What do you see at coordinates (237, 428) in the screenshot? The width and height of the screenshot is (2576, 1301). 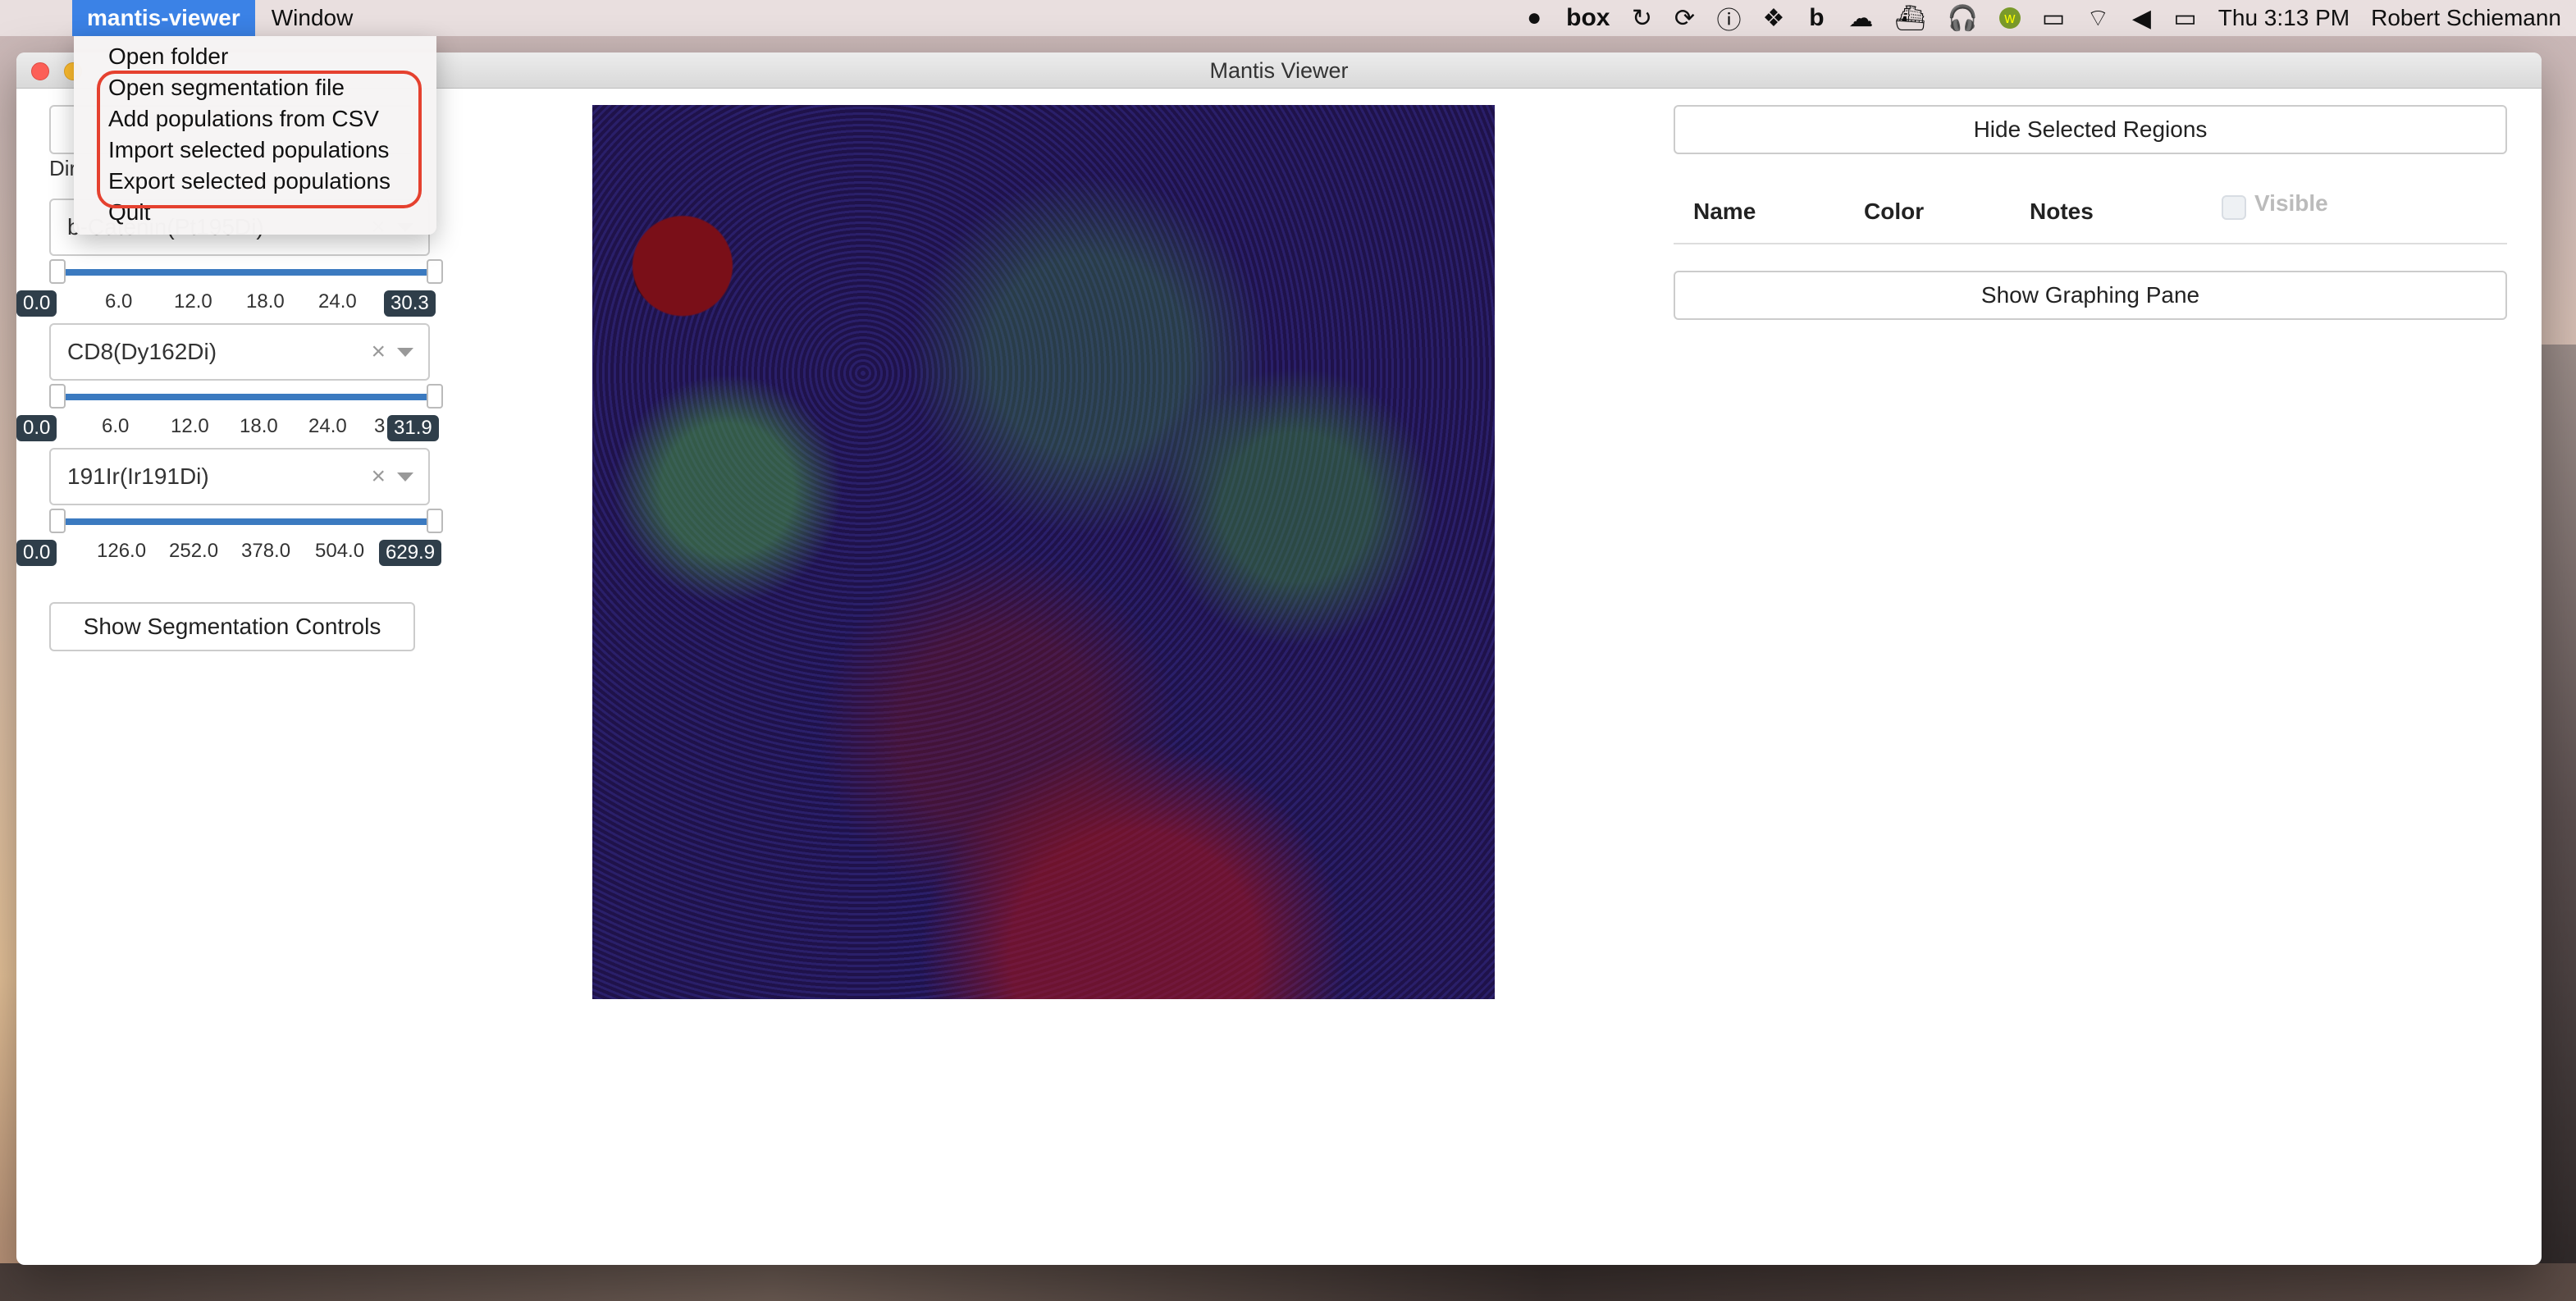 I see `slider-ticks-2: 0.0 6.0 12.0 18.0 24.0 3 31.9` at bounding box center [237, 428].